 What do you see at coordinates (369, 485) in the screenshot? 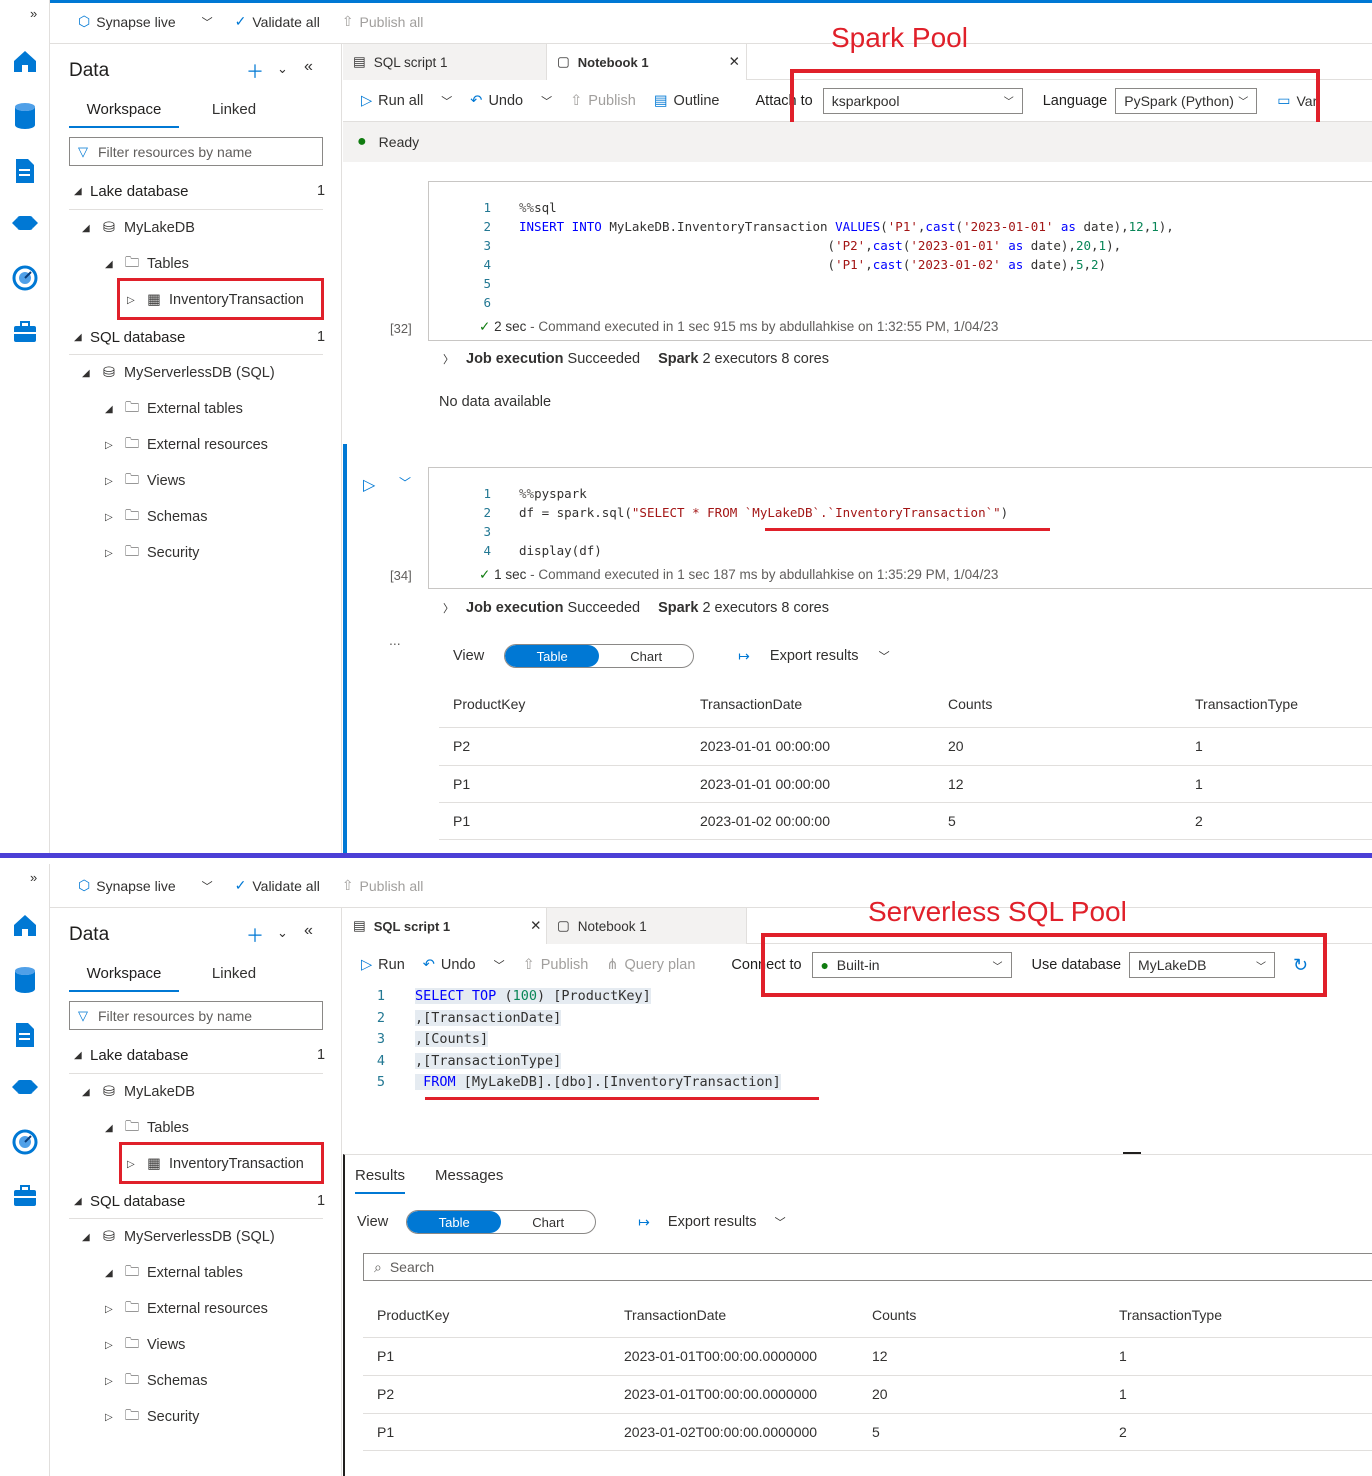
I see `run-cell-icon: ▷` at bounding box center [369, 485].